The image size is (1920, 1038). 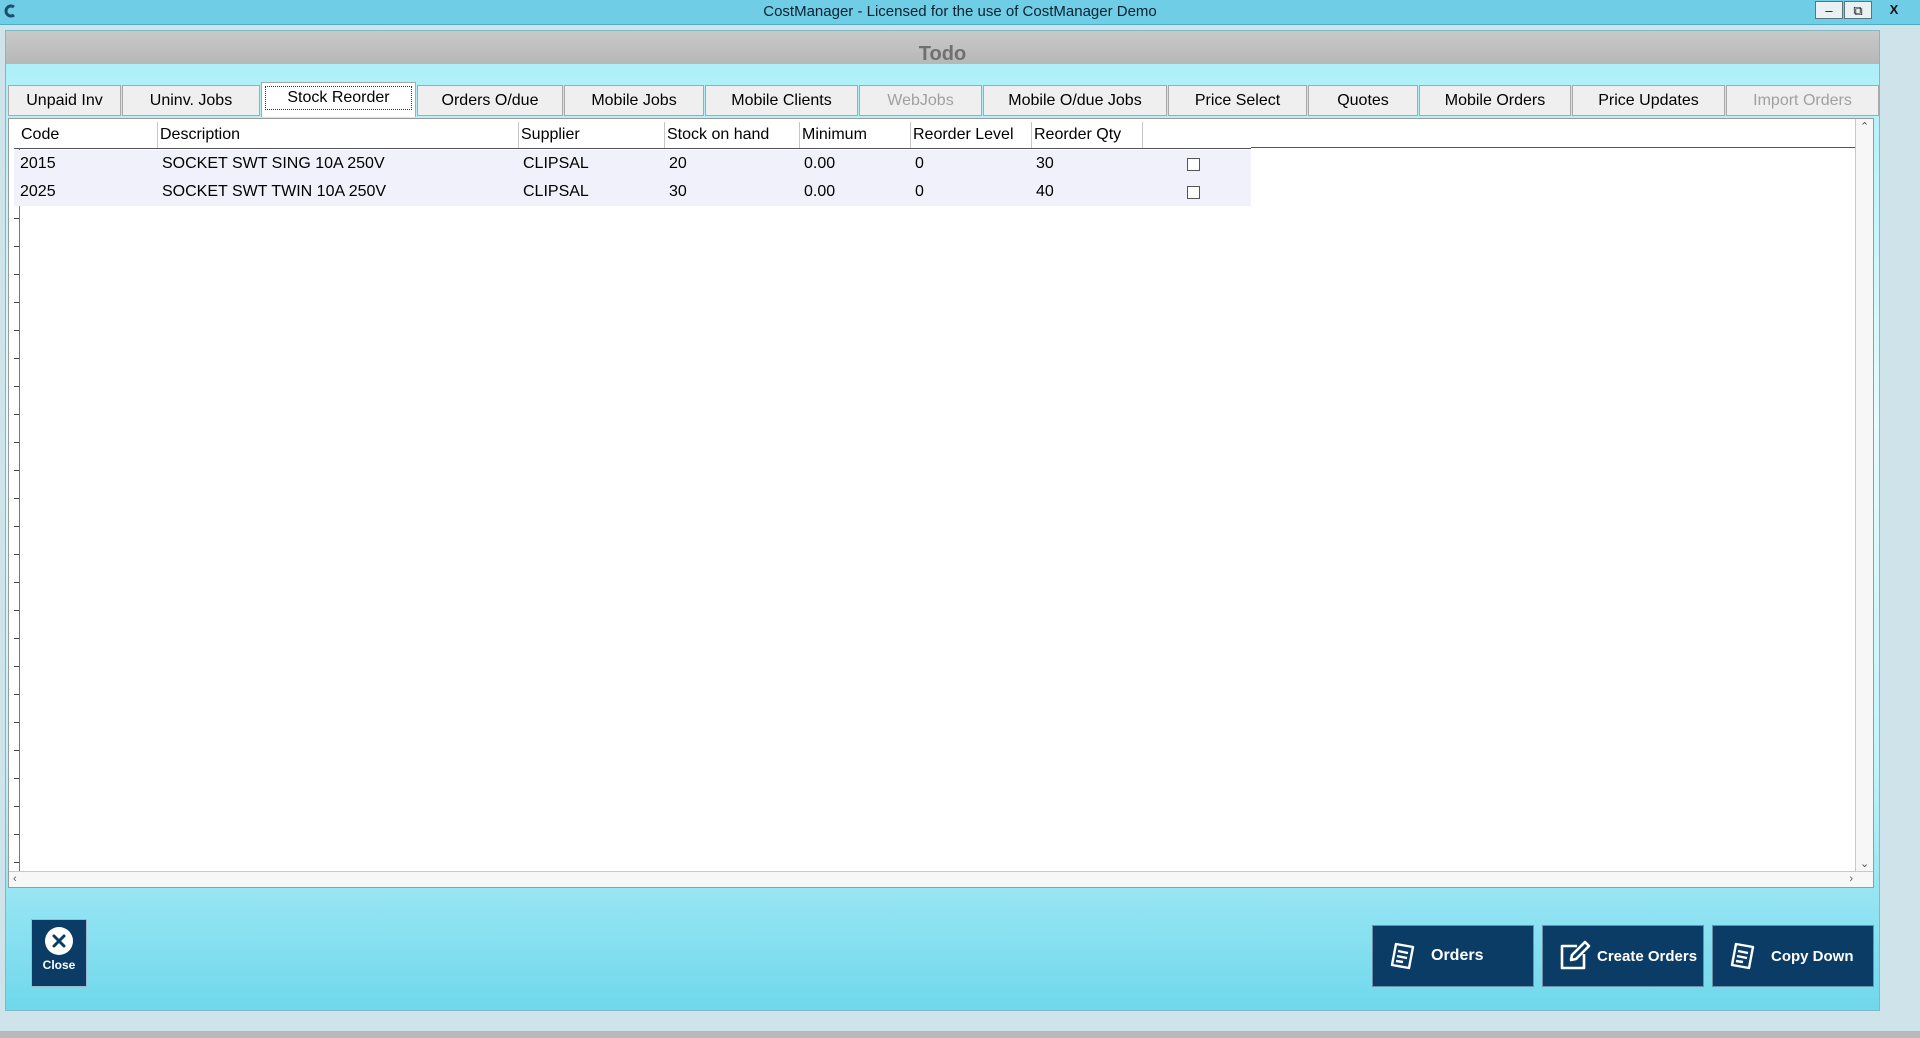 I want to click on tab-stock-reorder: Stock Reorder, so click(x=338, y=99).